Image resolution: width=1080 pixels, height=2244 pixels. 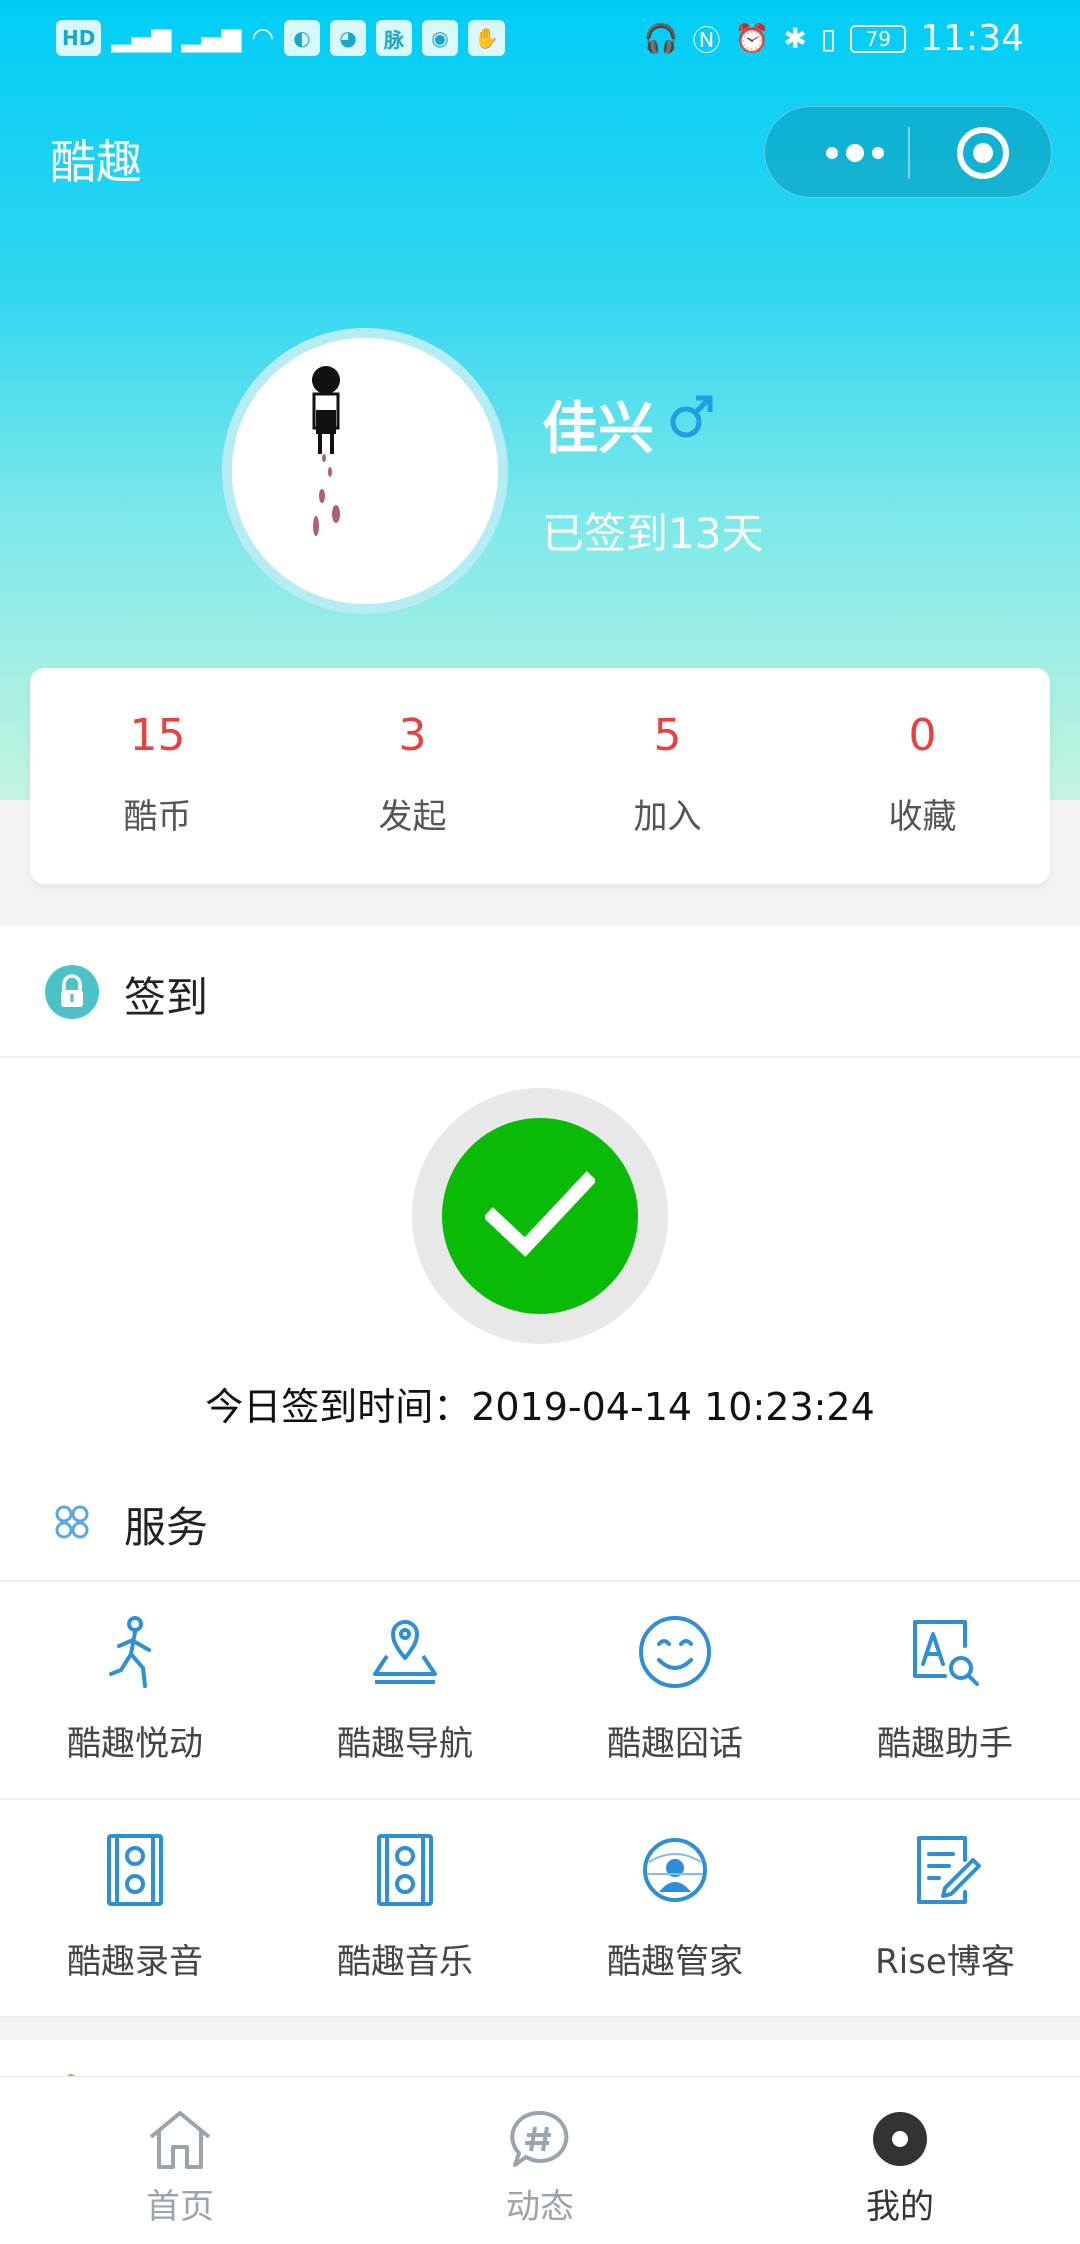 What do you see at coordinates (405, 1652) in the screenshot?
I see `map-pin-icon` at bounding box center [405, 1652].